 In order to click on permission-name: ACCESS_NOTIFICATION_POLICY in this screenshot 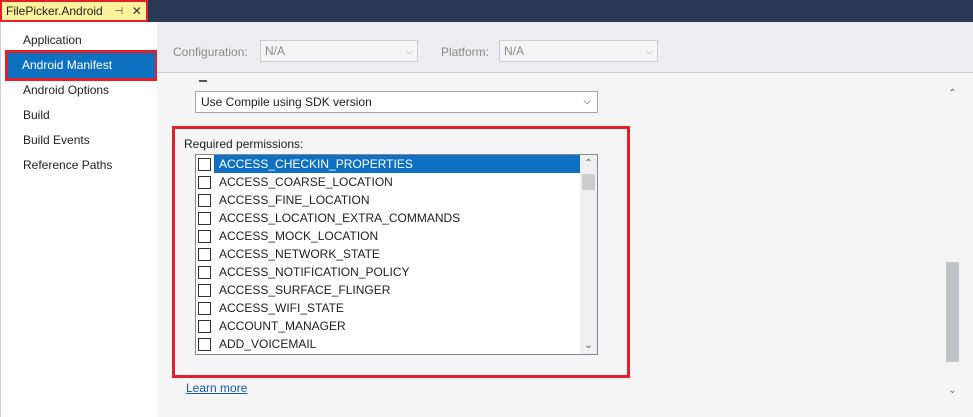, I will do `click(314, 272)`.